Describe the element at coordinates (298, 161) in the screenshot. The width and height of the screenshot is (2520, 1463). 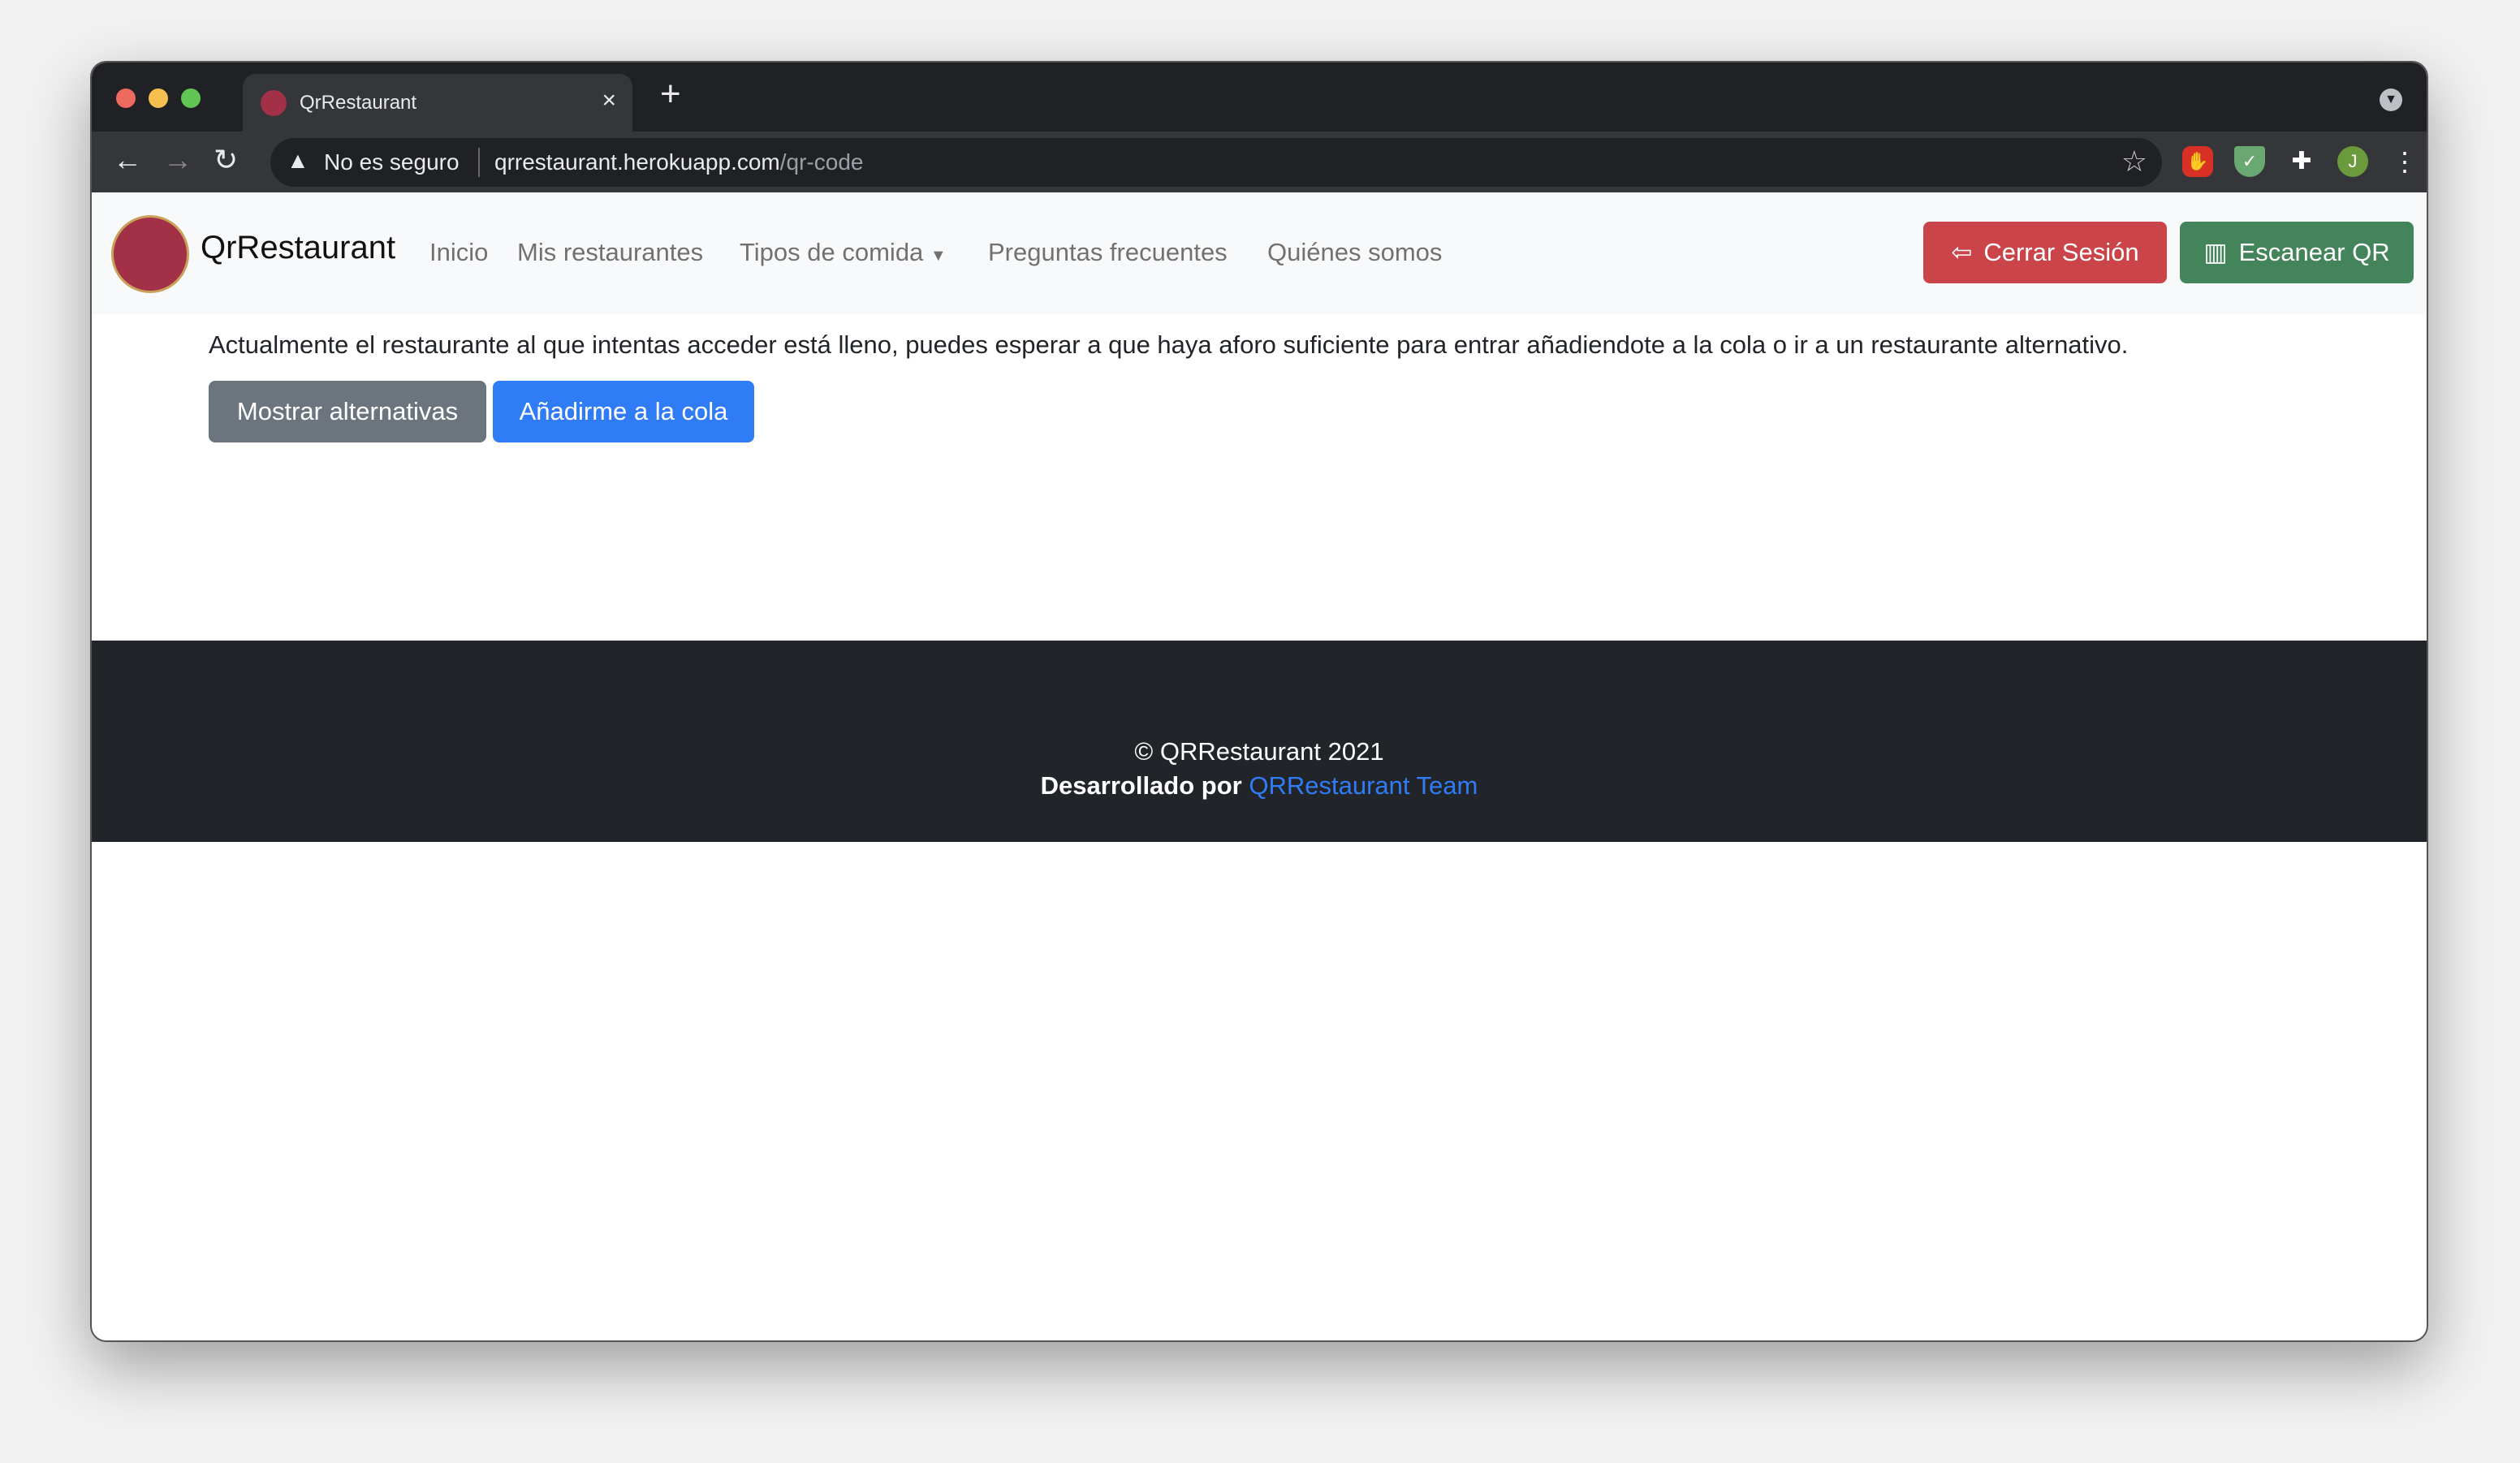
I see `warning-icon: ▲` at that location.